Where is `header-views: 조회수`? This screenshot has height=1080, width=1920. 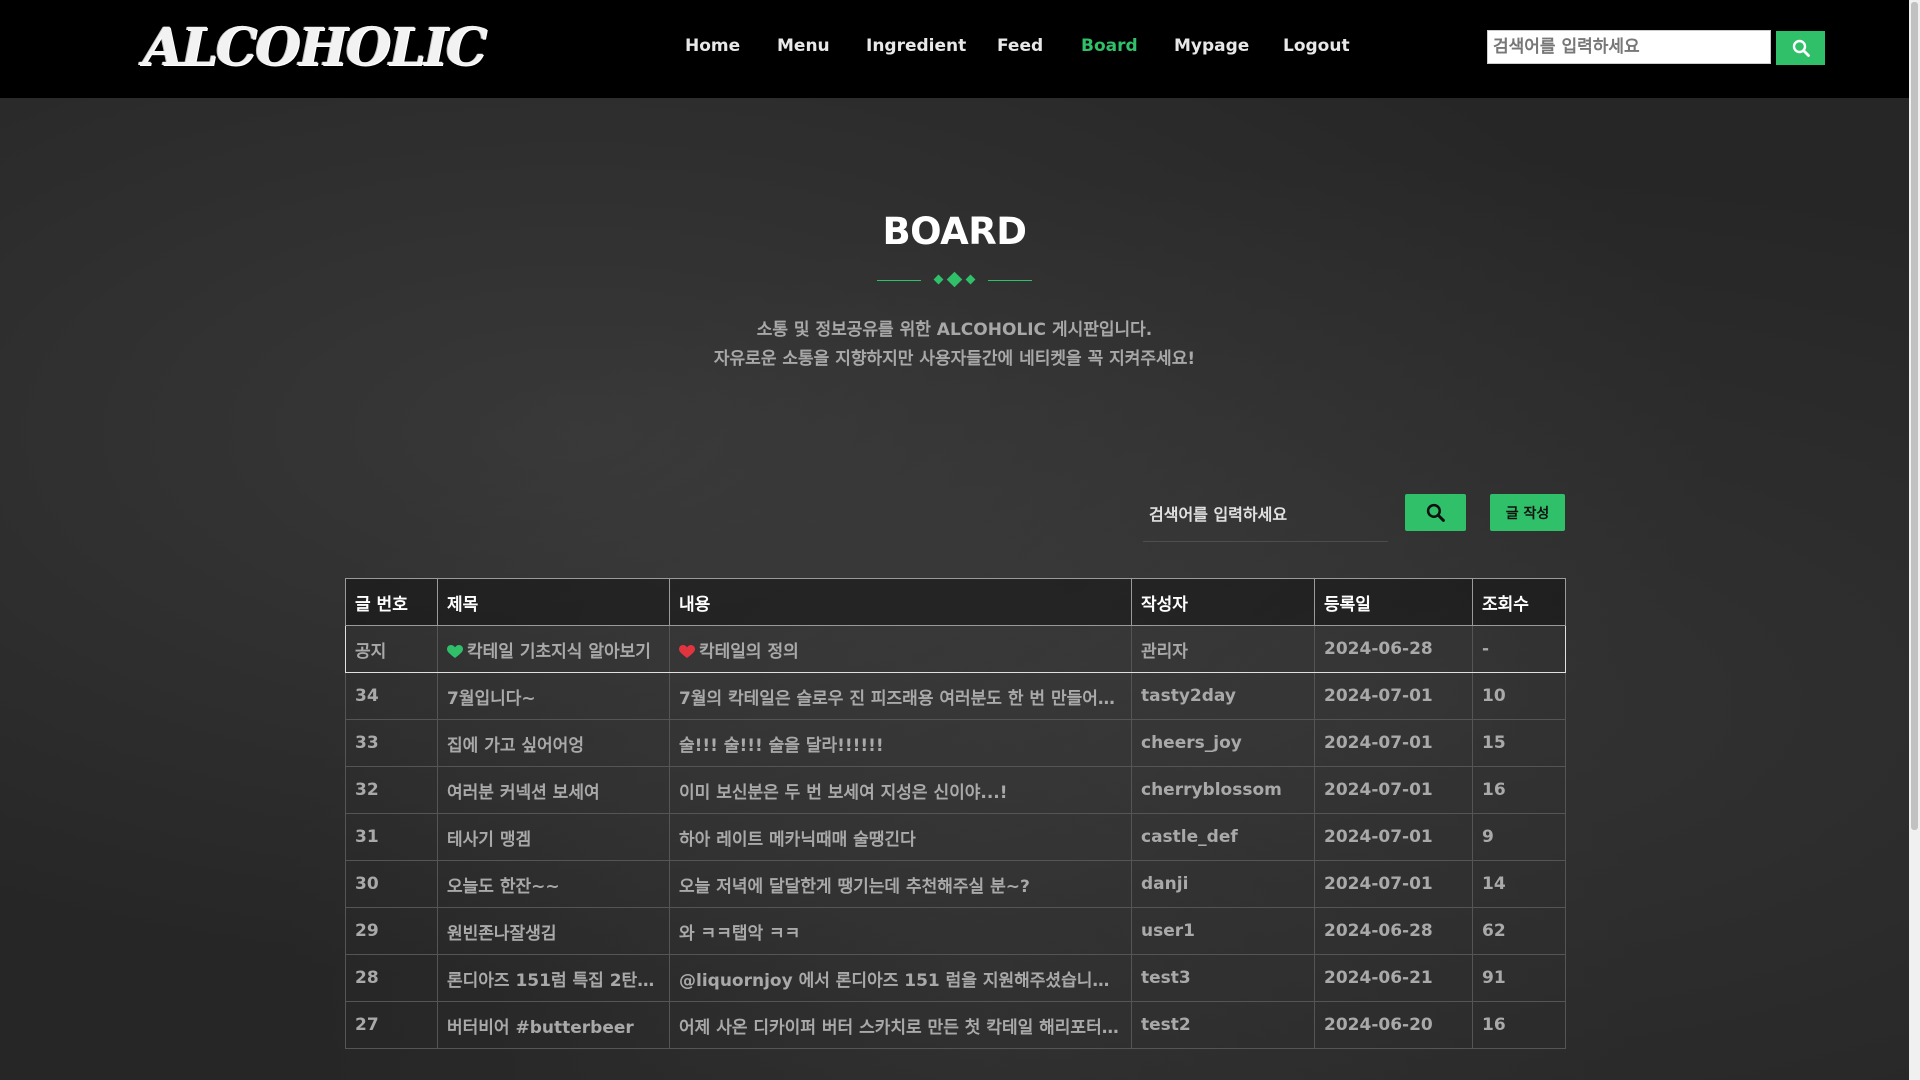 header-views: 조회수 is located at coordinates (1519, 602).